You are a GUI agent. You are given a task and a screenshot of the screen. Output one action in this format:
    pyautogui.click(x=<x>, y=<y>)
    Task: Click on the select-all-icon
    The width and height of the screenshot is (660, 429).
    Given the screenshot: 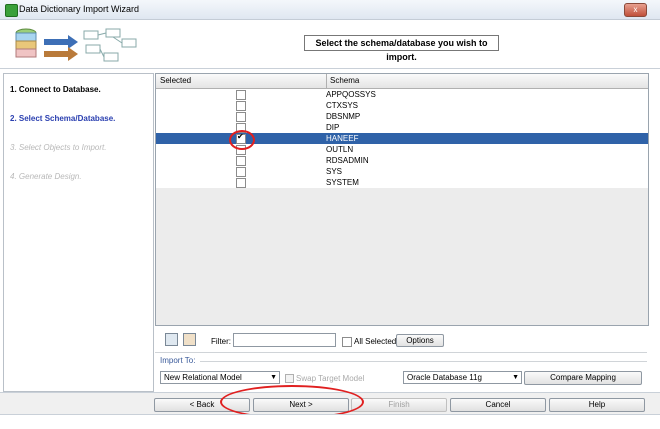 What is the action you would take?
    pyautogui.click(x=171, y=339)
    